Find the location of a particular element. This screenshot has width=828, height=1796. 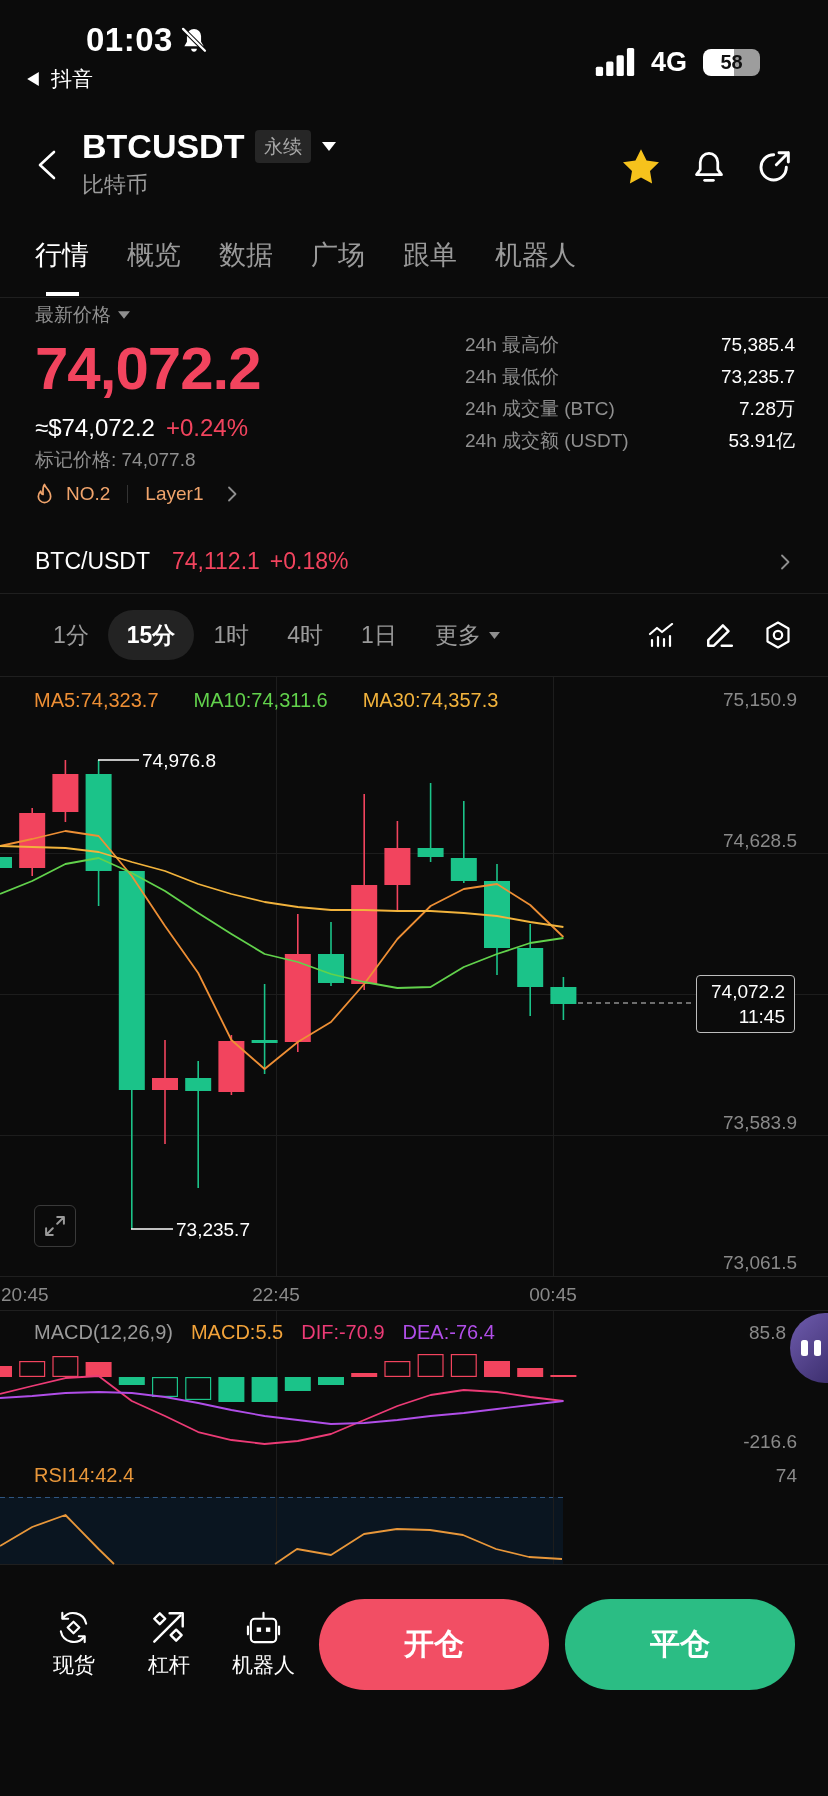

spot-button: 现货 is located at coordinates (73, 1643).